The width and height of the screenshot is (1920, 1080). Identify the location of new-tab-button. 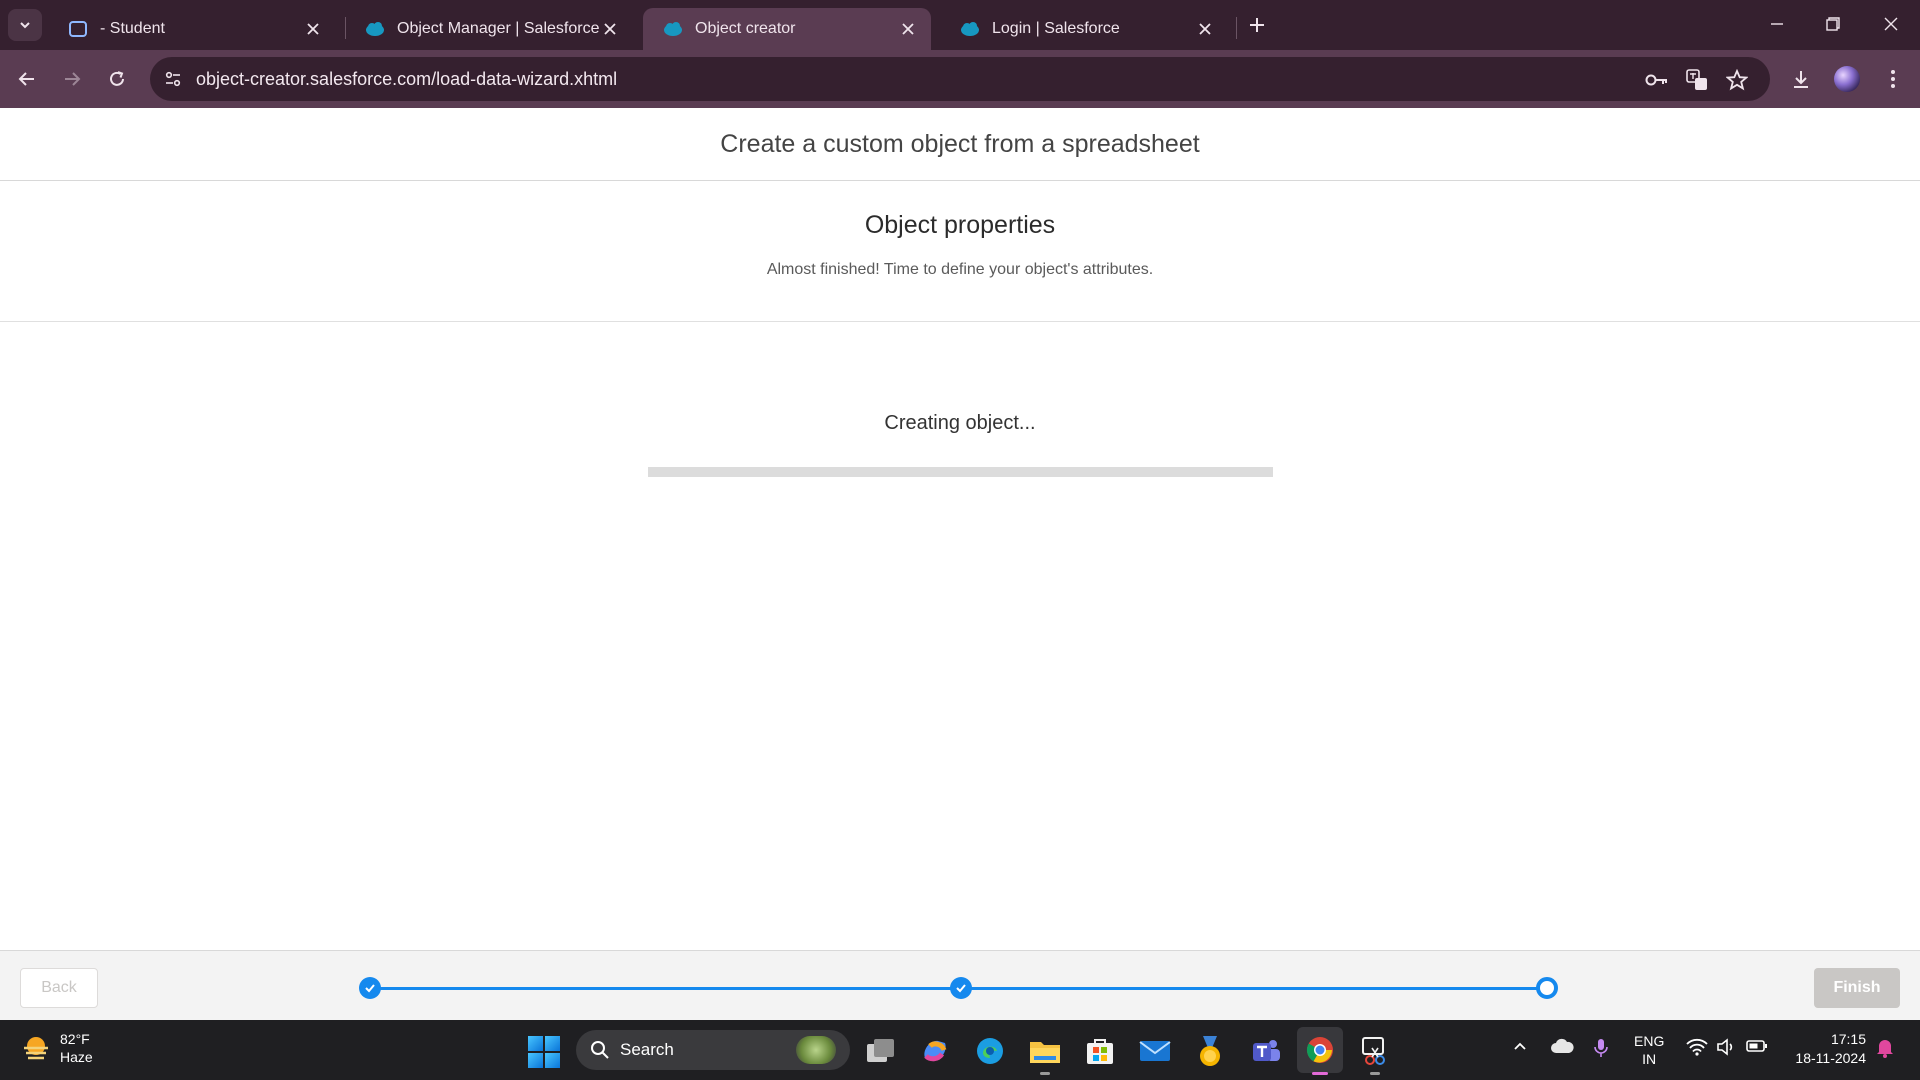
(1257, 25).